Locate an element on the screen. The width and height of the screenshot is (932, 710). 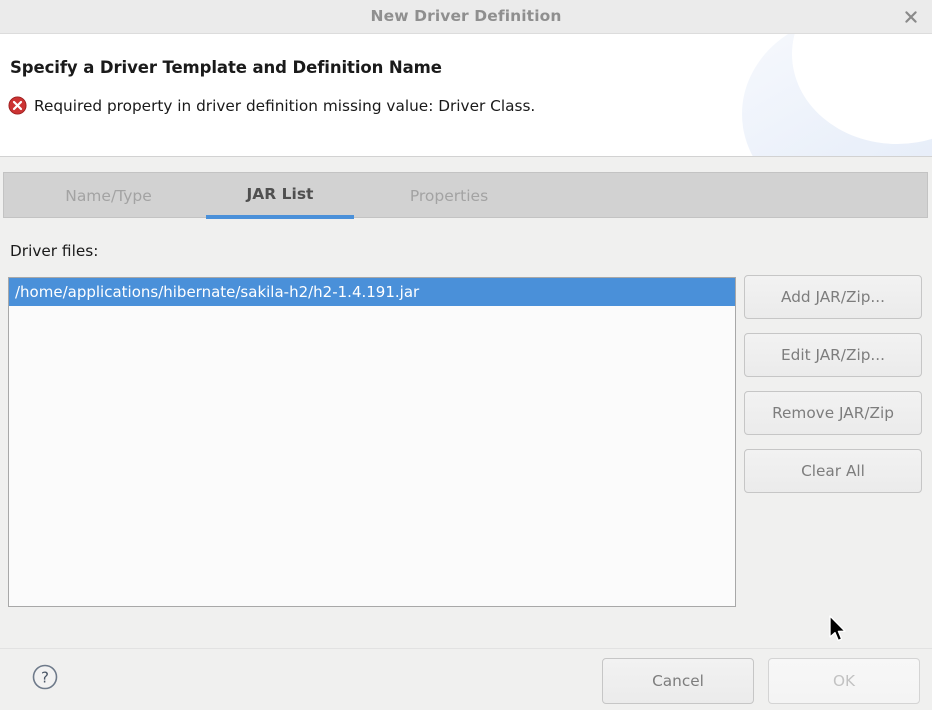
tab-properties: Properties is located at coordinates (449, 196).